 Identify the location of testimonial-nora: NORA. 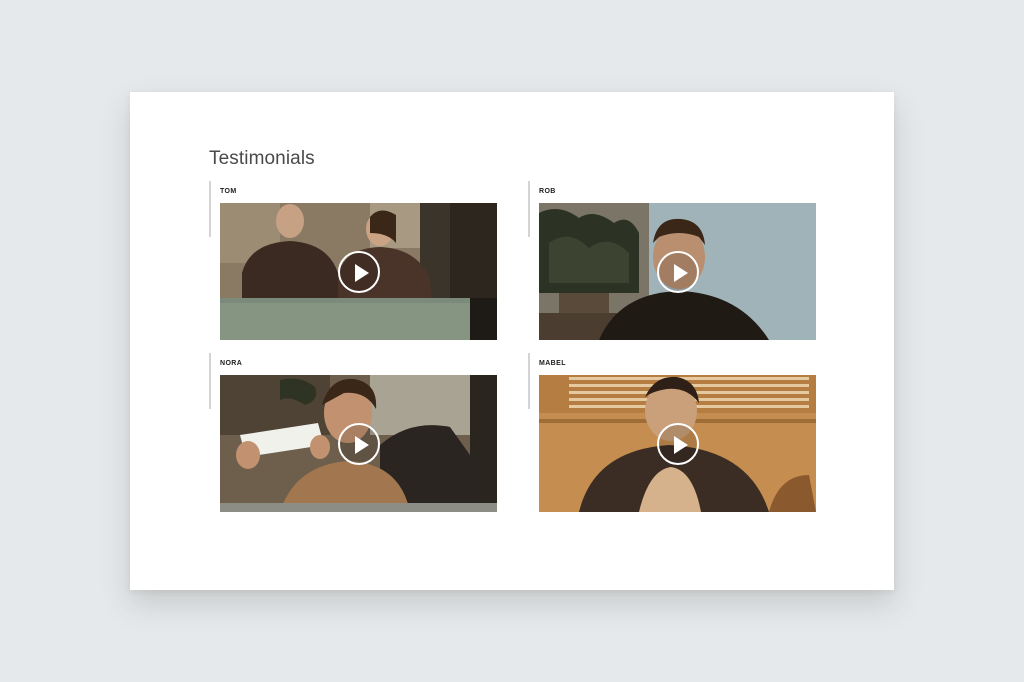
(355, 437).